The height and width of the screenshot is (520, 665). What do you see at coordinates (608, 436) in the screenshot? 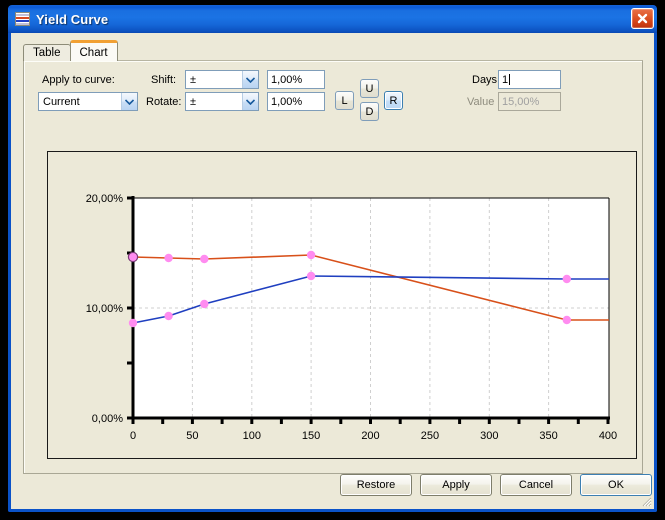
I see `svg-text: 400` at bounding box center [608, 436].